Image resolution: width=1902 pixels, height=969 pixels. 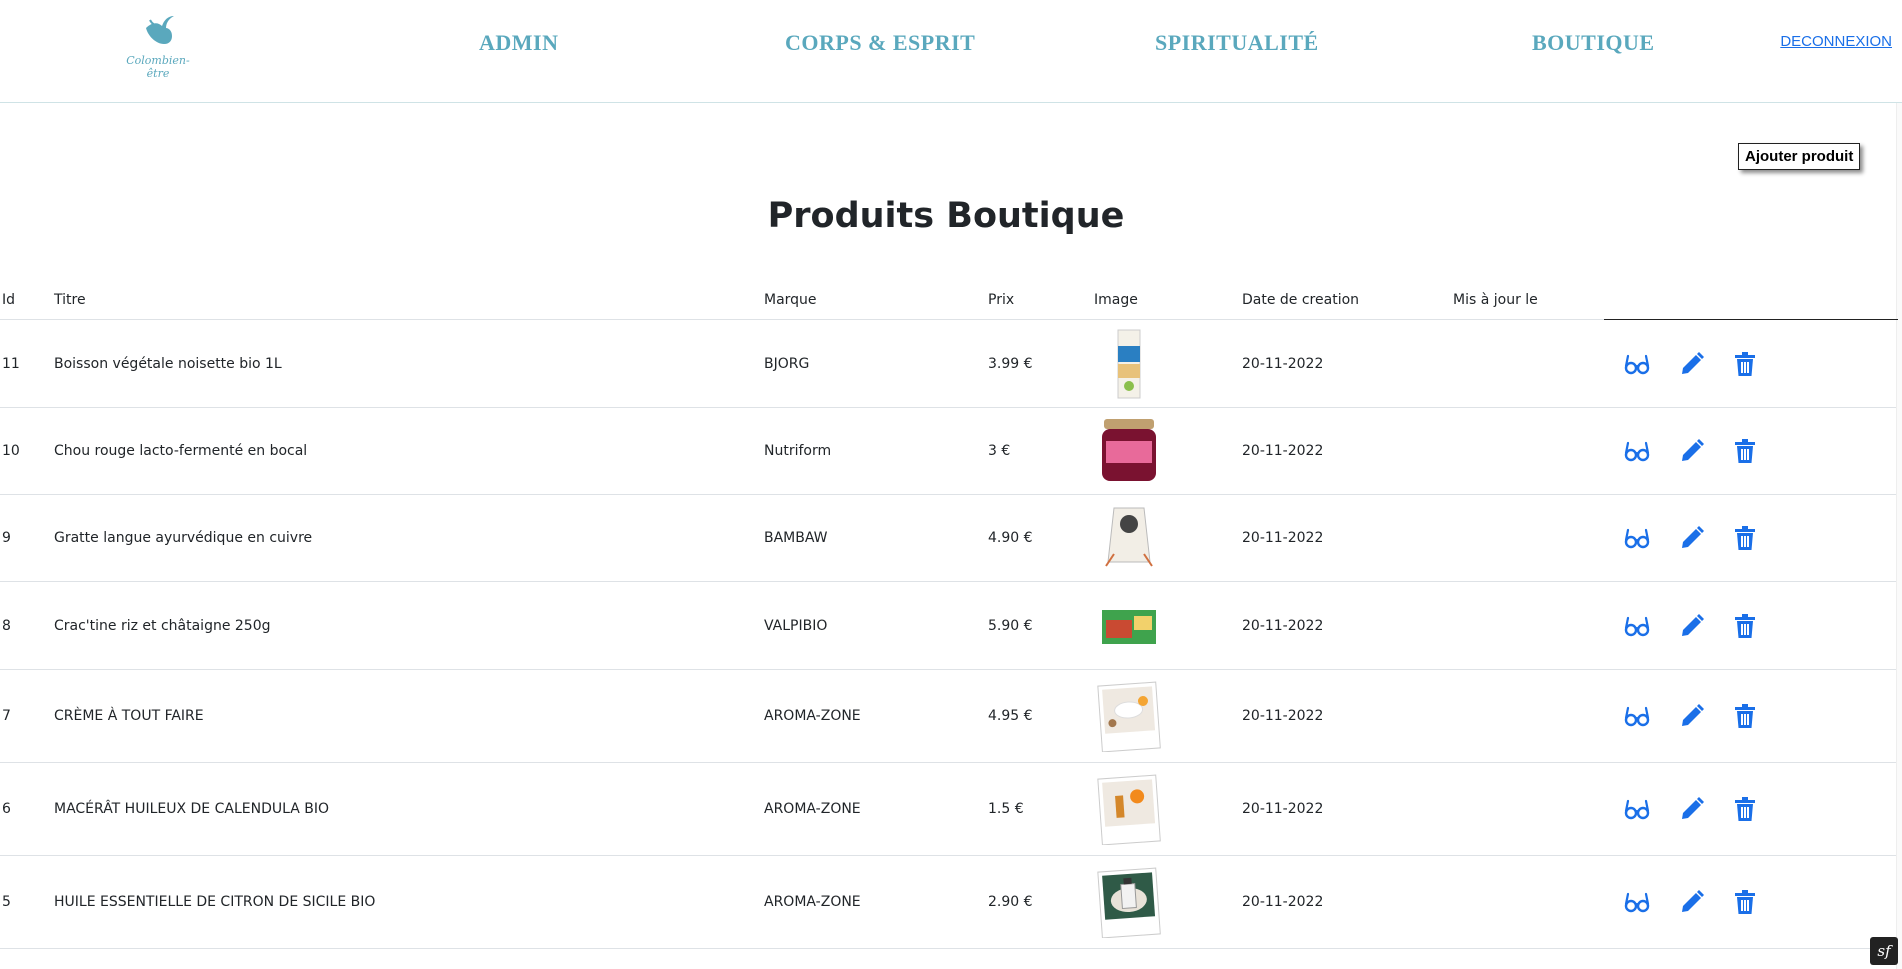 What do you see at coordinates (1799, 156) in the screenshot?
I see `add-product-button: Ajouter produit` at bounding box center [1799, 156].